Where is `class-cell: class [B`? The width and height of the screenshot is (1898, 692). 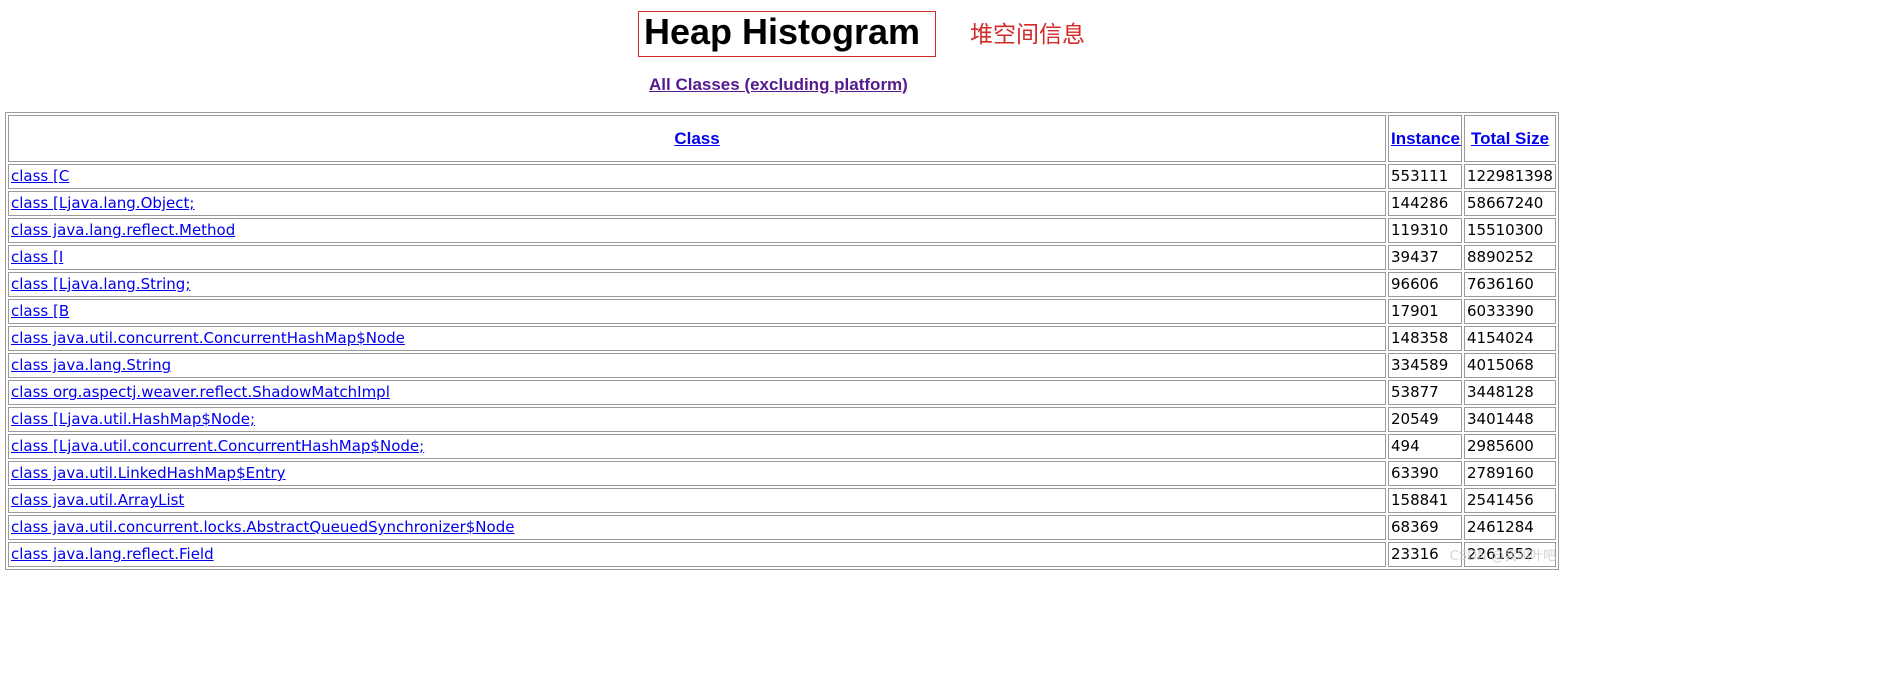 class-cell: class [B is located at coordinates (697, 311).